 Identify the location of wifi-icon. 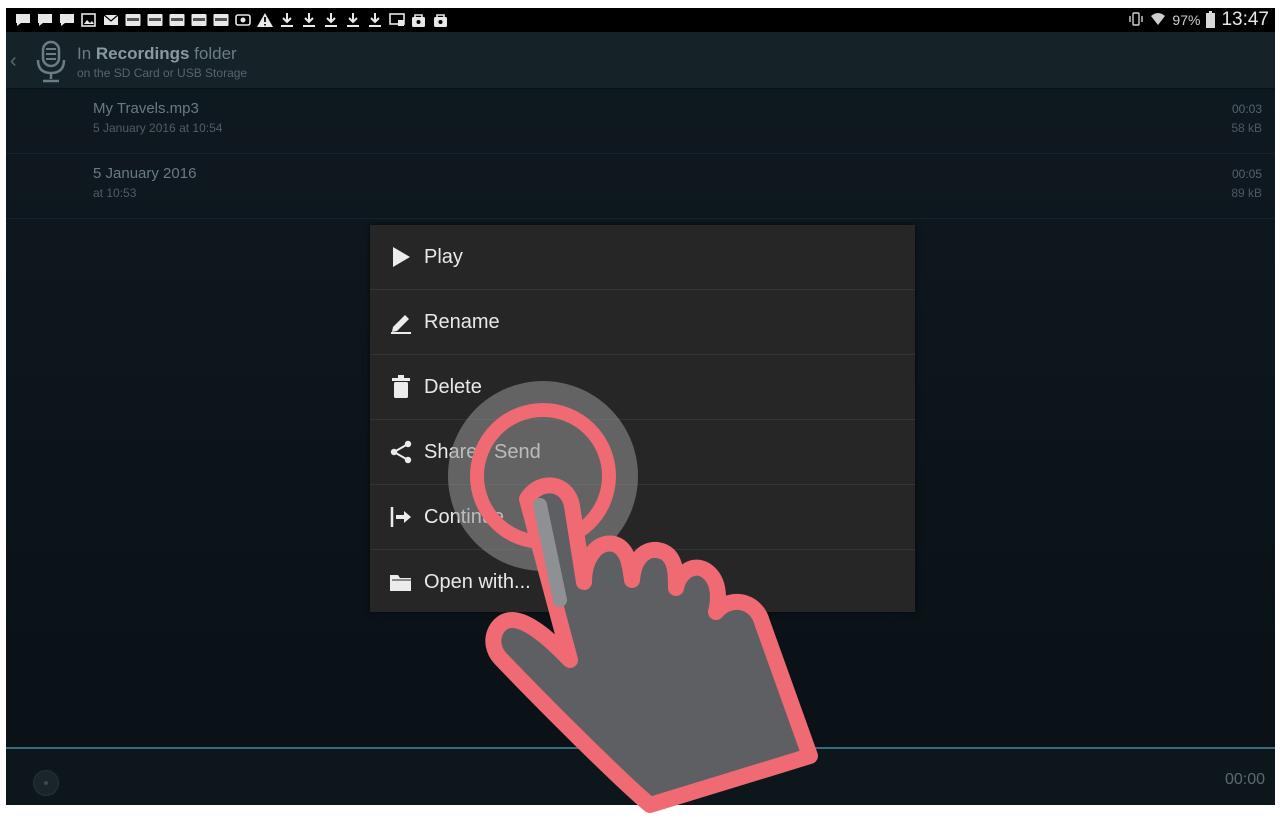
(1158, 20).